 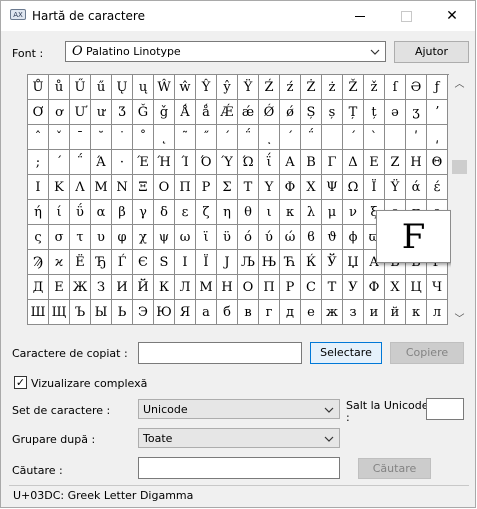 What do you see at coordinates (248, 187) in the screenshot?
I see `character-cell: Τ` at bounding box center [248, 187].